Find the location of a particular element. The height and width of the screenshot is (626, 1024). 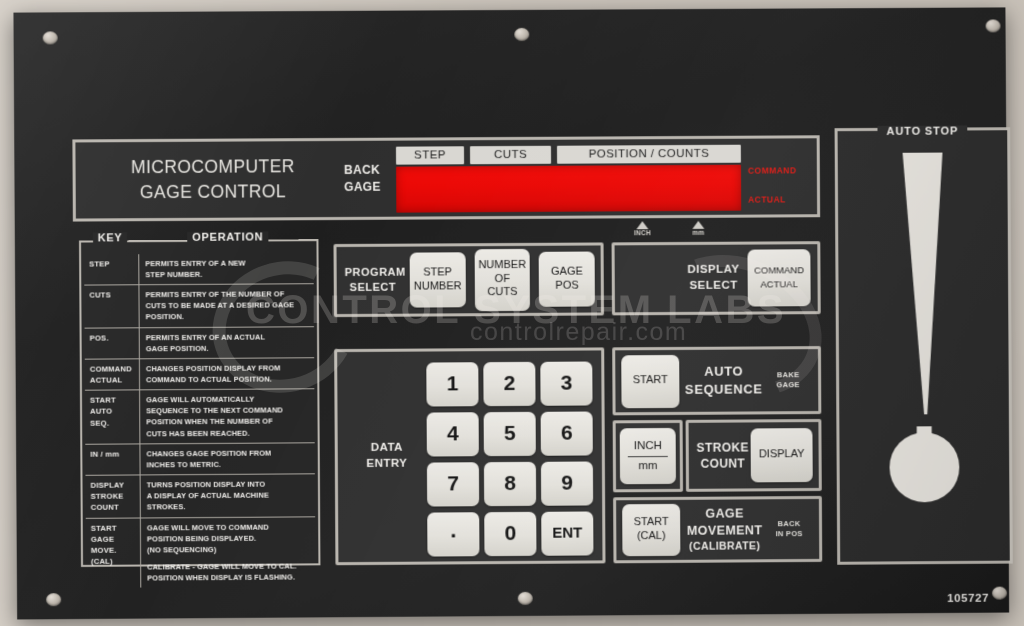

step-number-button: STEP NUMBER is located at coordinates (437, 280).